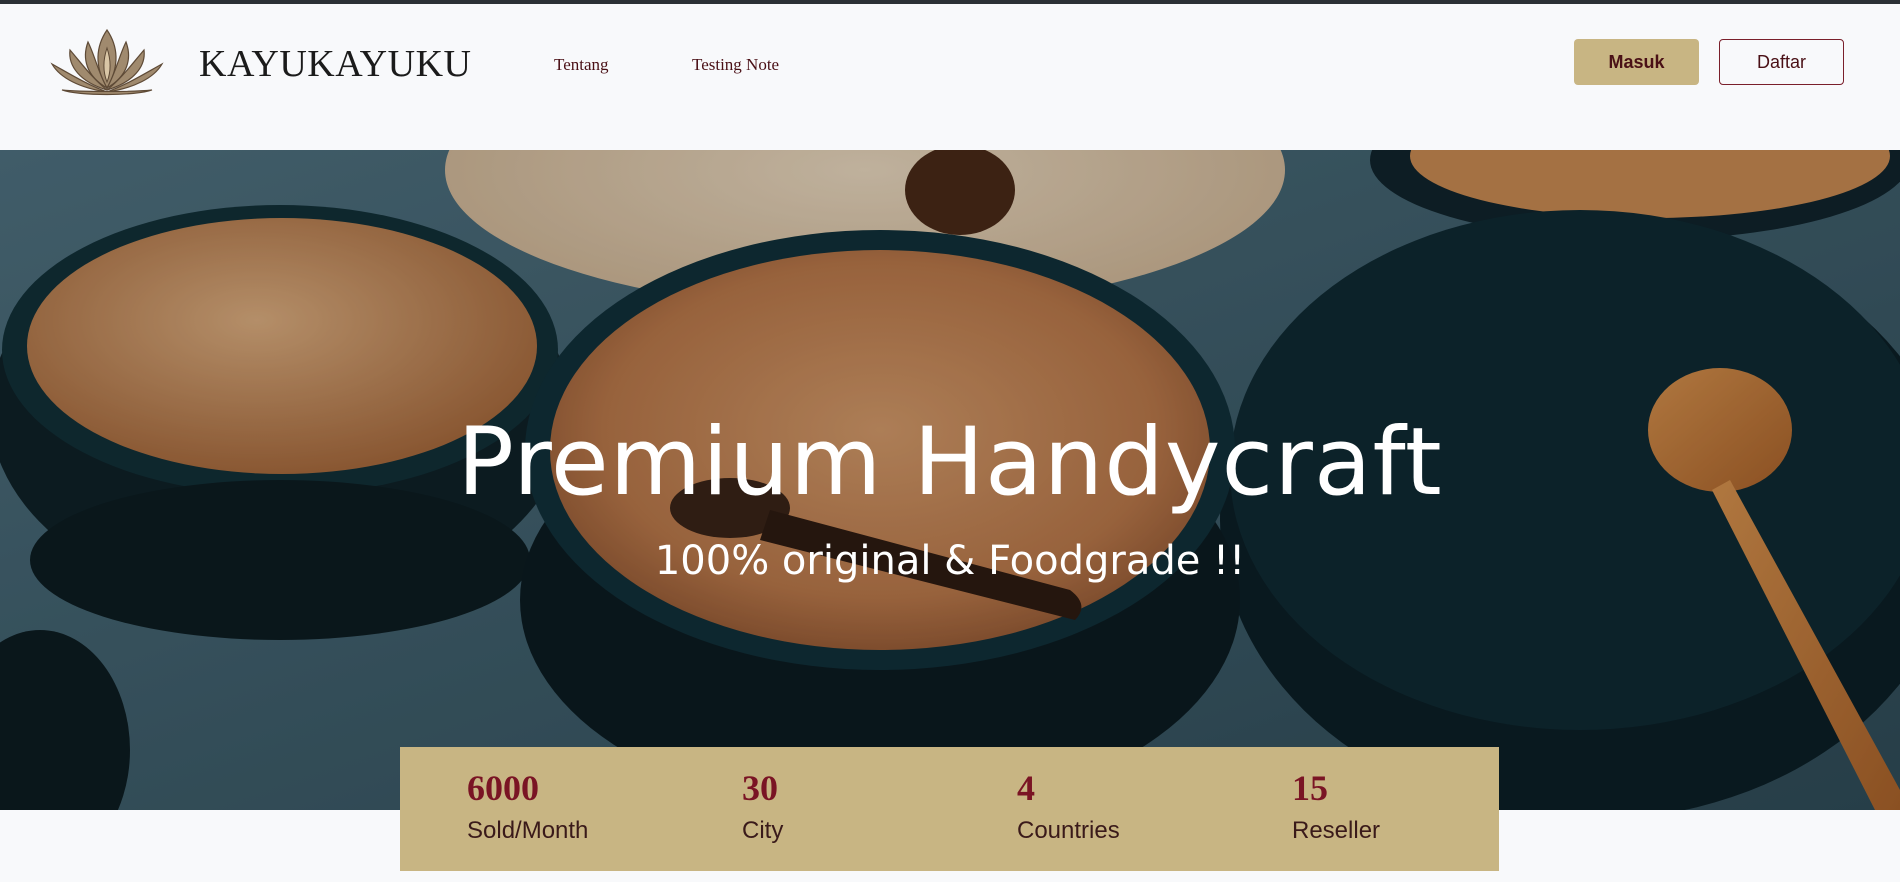  What do you see at coordinates (1068, 830) in the screenshot?
I see `stat-label: Countries` at bounding box center [1068, 830].